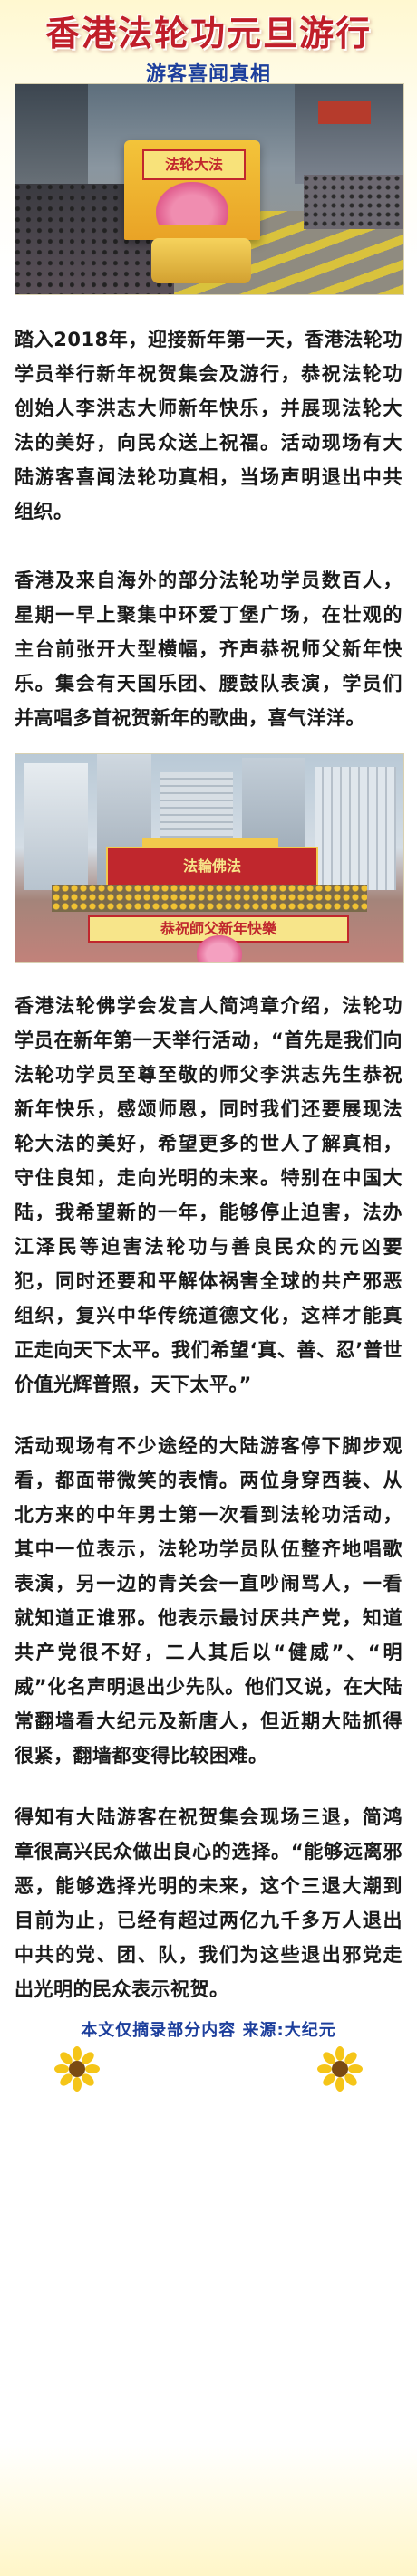  What do you see at coordinates (212, 866) in the screenshot?
I see `stage-sign: 法輪佛法` at bounding box center [212, 866].